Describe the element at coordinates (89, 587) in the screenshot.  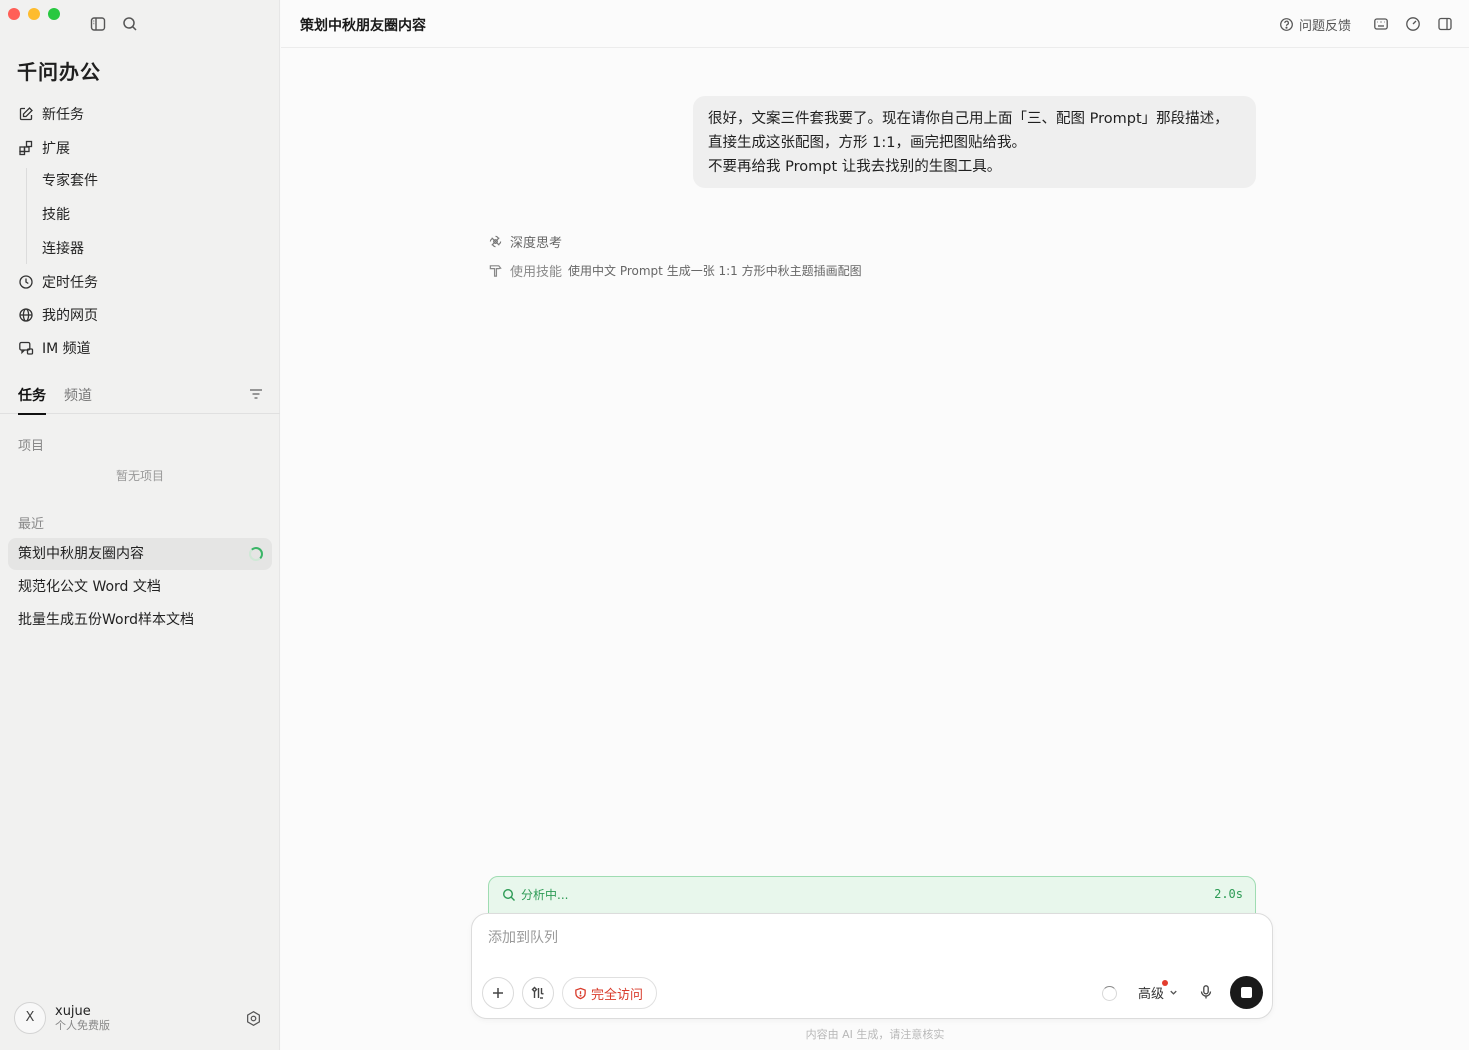
I see `recent-task-title: 规范化公文 Word 文档` at that location.